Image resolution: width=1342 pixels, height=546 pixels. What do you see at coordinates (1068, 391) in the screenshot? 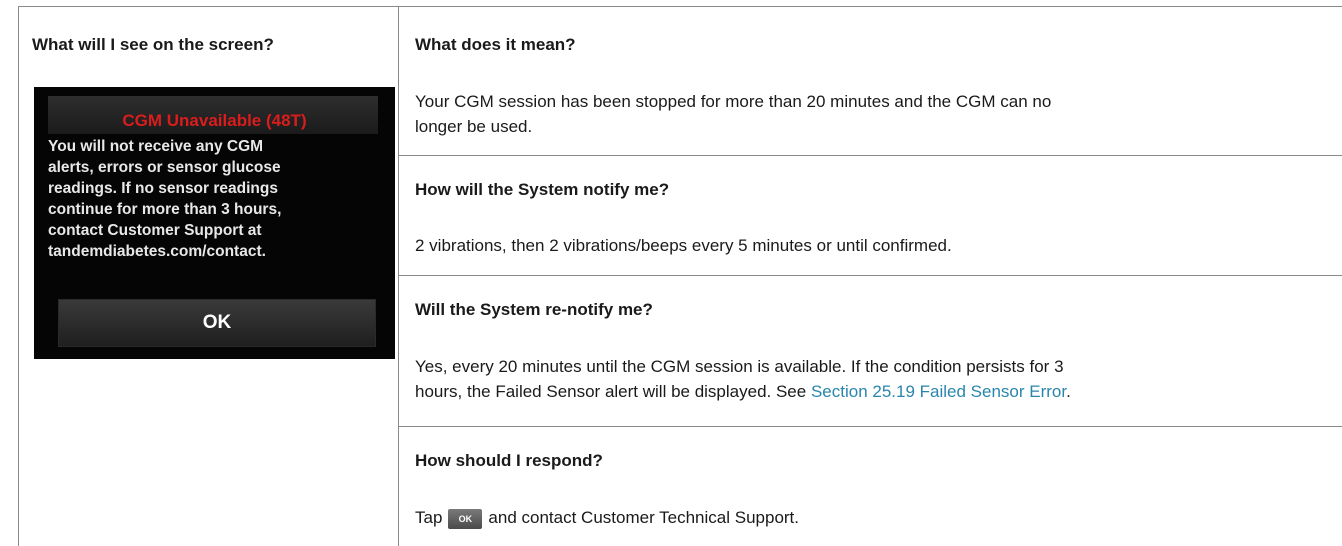
I see `renotify-line2-suffix: .` at bounding box center [1068, 391].